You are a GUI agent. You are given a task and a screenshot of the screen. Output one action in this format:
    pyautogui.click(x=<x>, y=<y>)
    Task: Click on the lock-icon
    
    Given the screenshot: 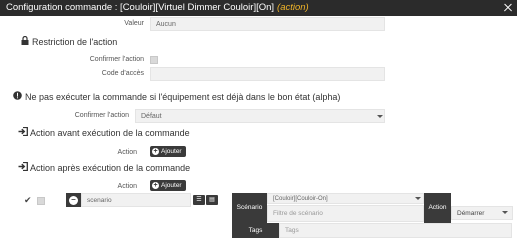 What is the action you would take?
    pyautogui.click(x=24, y=41)
    